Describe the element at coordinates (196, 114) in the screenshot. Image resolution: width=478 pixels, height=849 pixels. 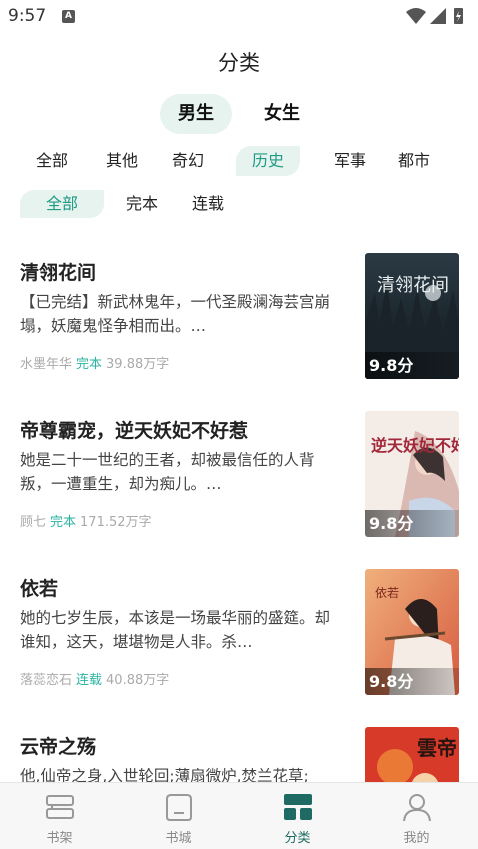
I see `tab-male: 男生` at that location.